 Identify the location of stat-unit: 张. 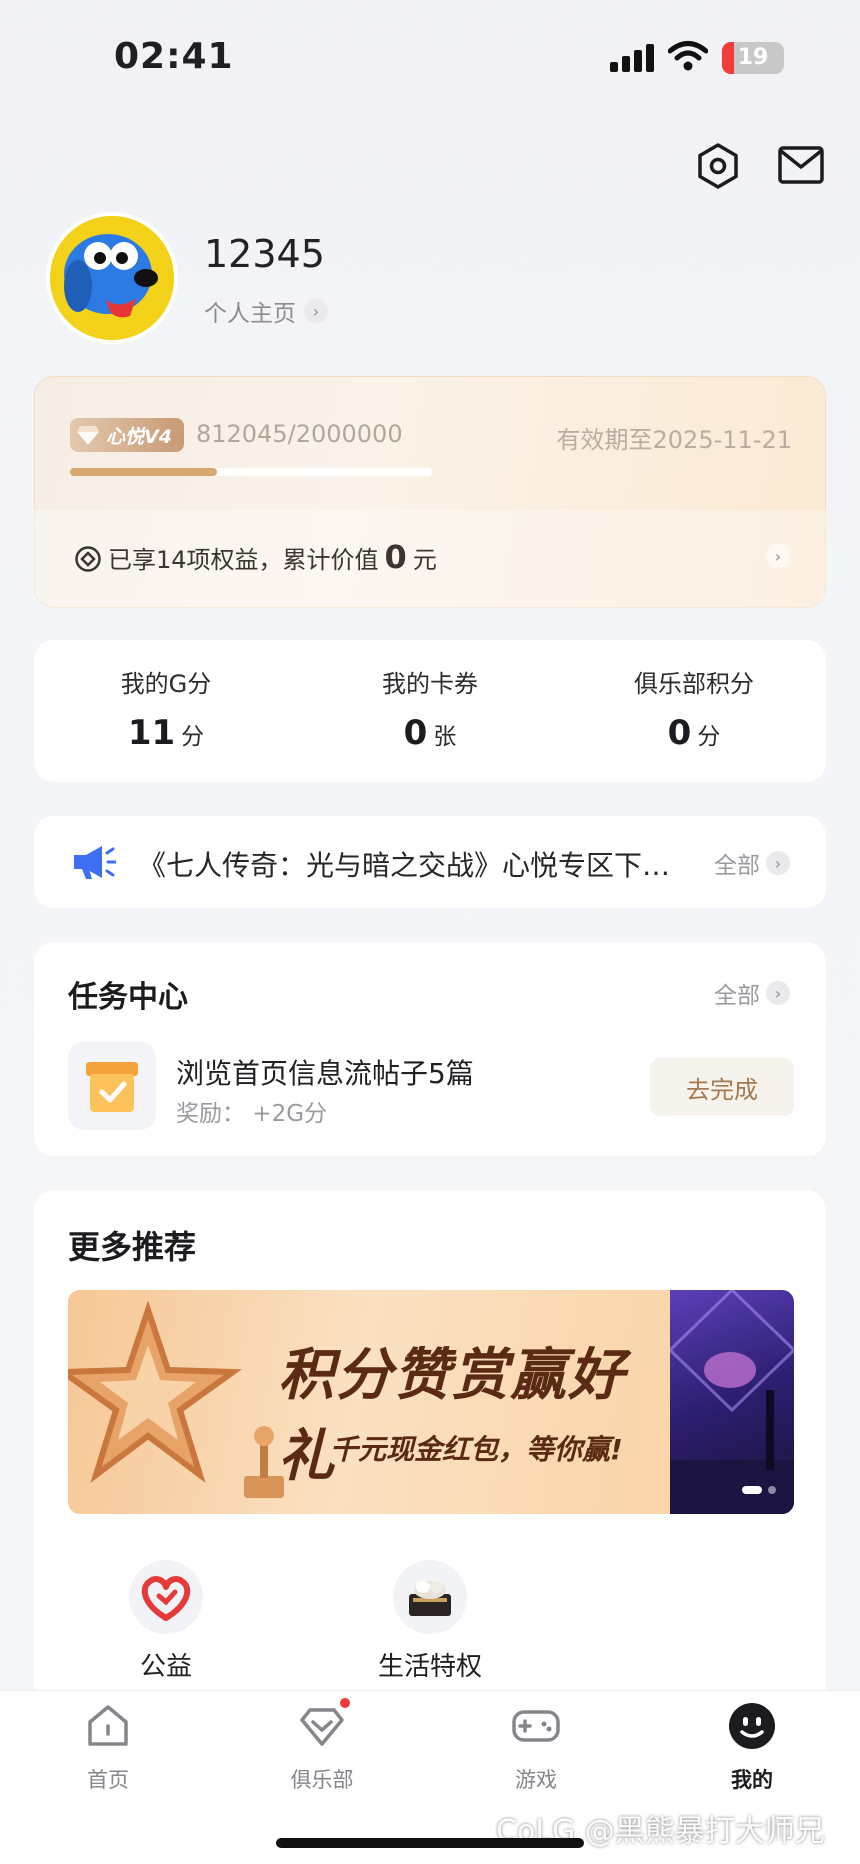
(445, 737).